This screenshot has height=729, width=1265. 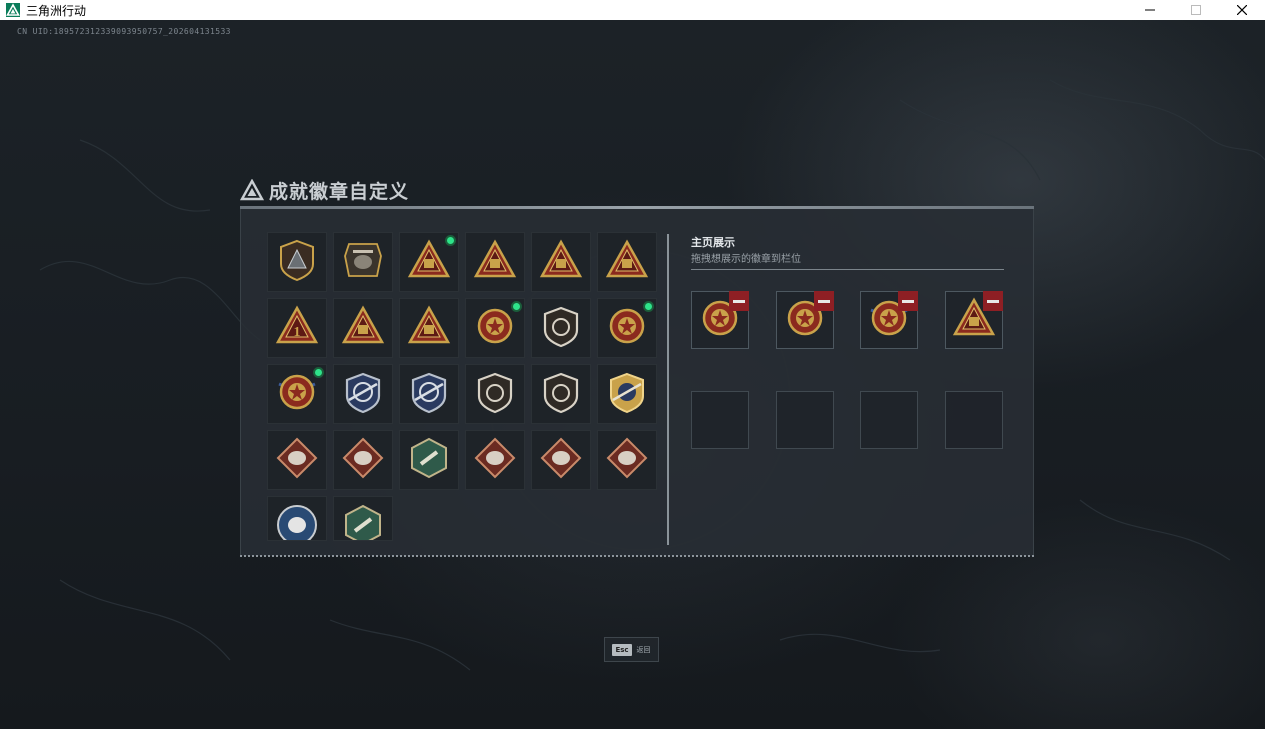 I want to click on crosshair-shield-badge-icon, so click(x=495, y=394).